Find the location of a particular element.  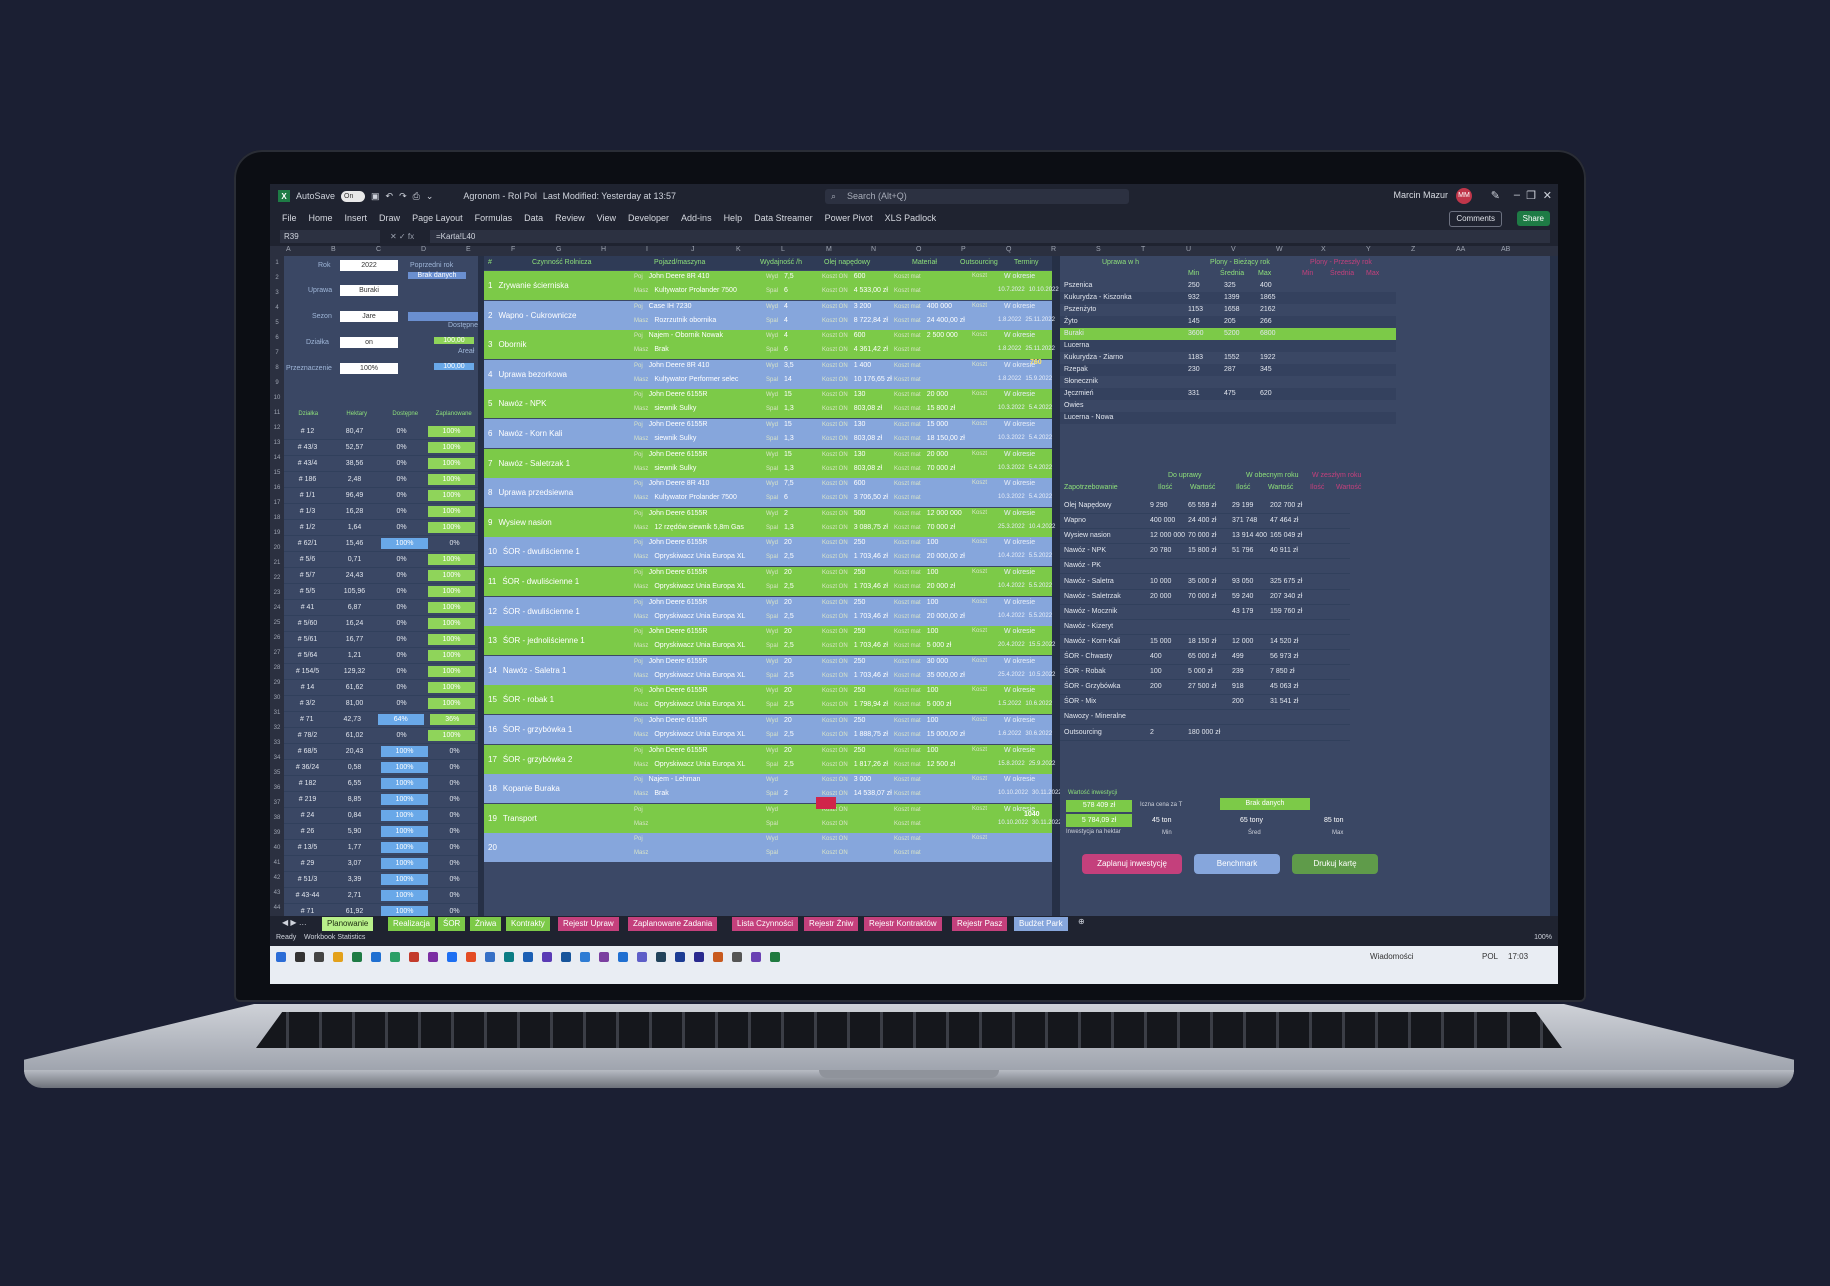

column-header: L is located at coordinates (783, 249).